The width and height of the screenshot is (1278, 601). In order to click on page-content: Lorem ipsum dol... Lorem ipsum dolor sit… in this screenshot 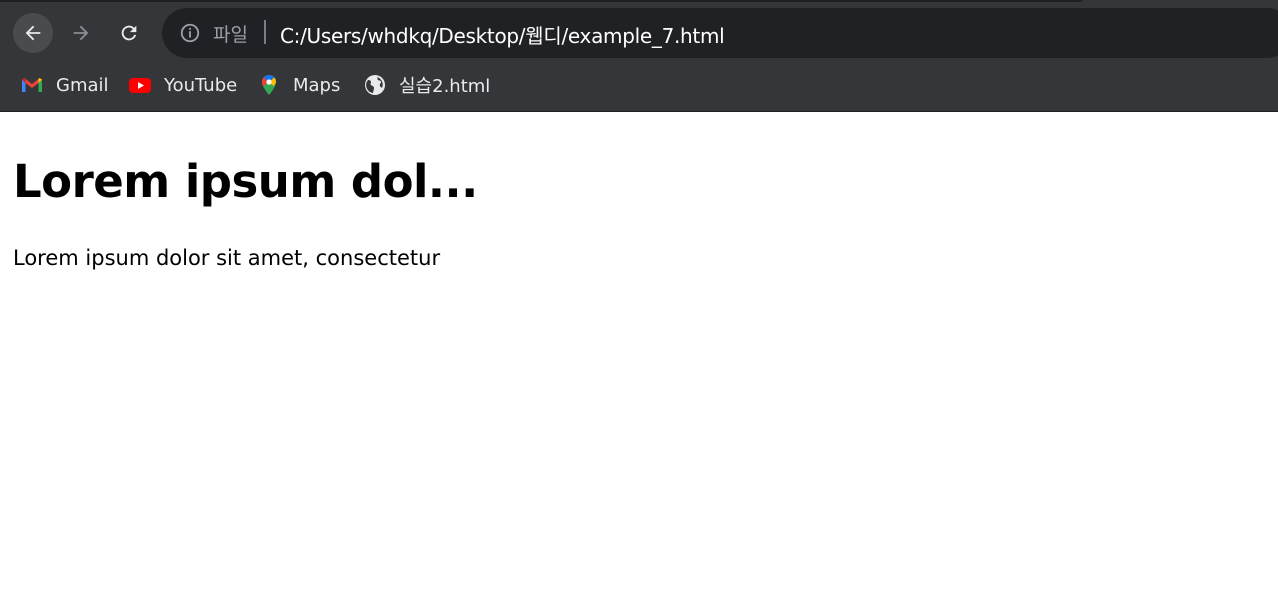, I will do `click(245, 212)`.